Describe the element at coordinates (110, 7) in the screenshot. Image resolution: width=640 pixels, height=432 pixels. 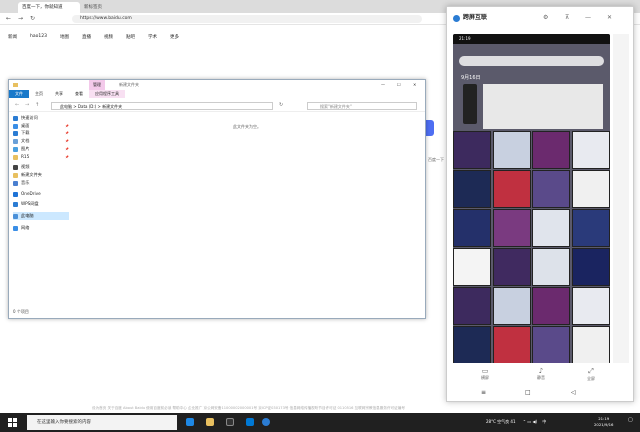
I see `browser-tab: 新标签页` at that location.